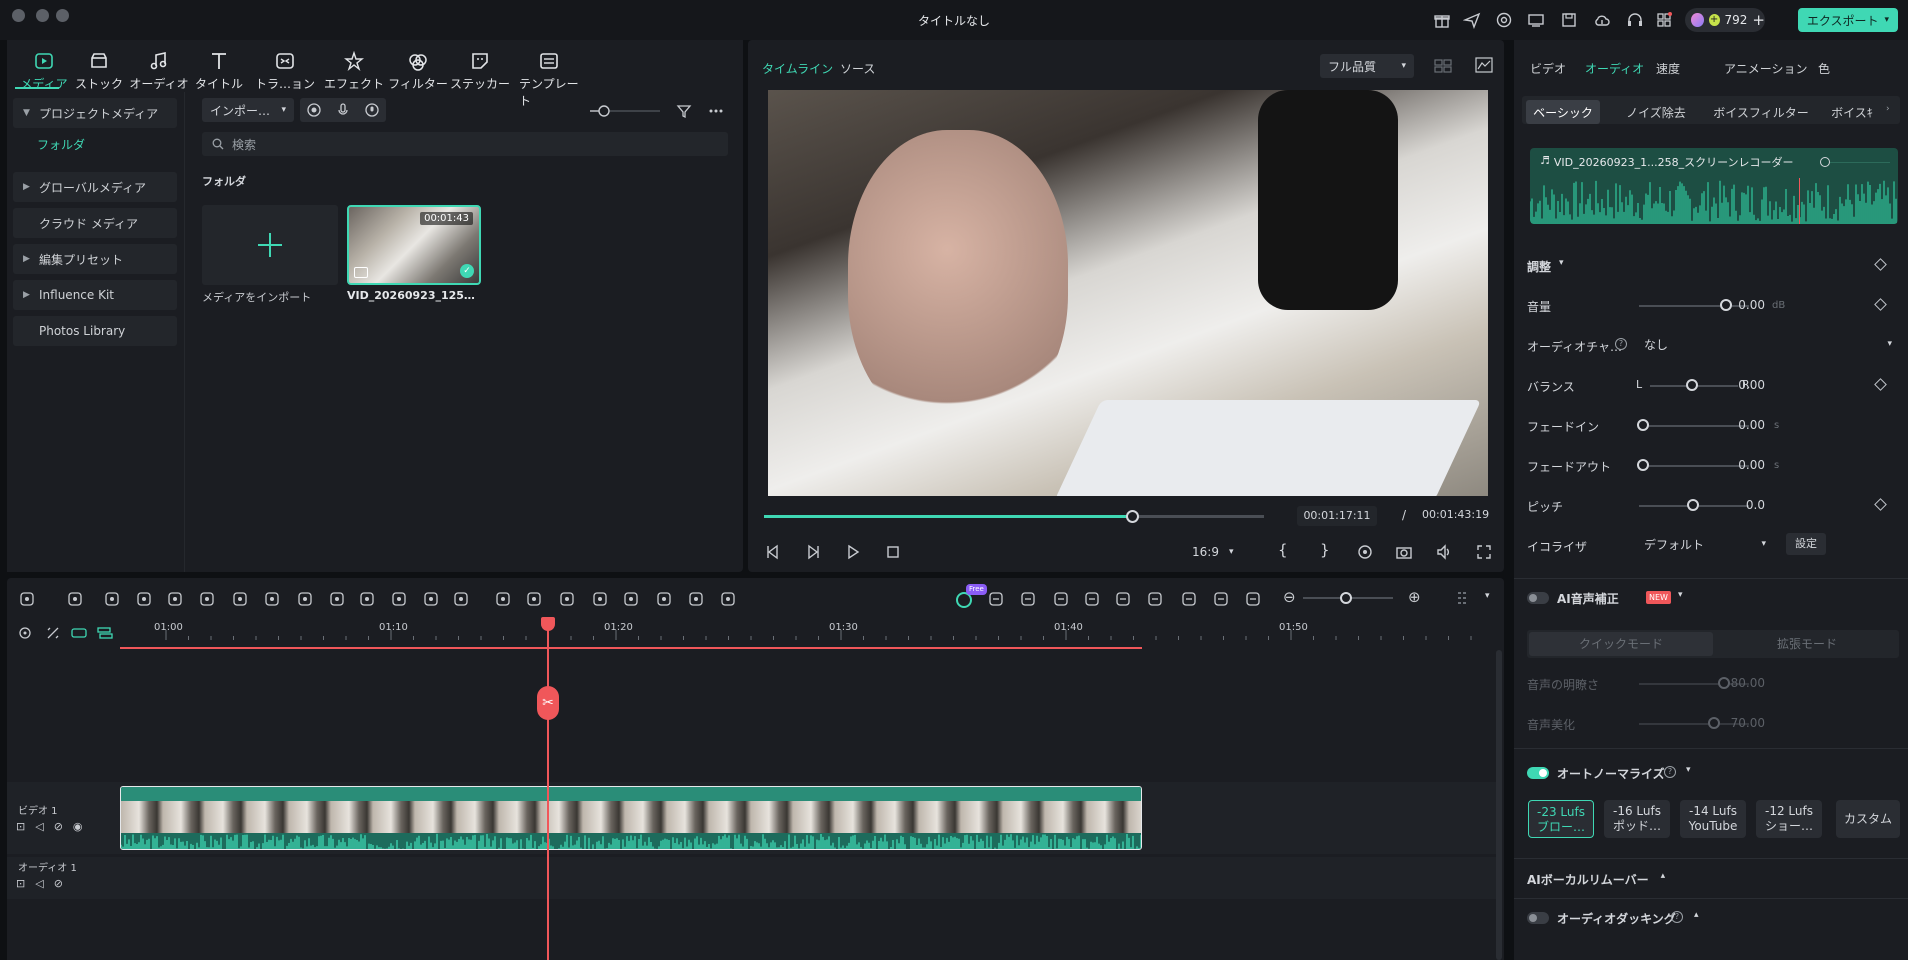 This screenshot has height=960, width=1908. Describe the element at coordinates (1696, 915) in the screenshot. I see `chevron-up-icon: ▴` at that location.